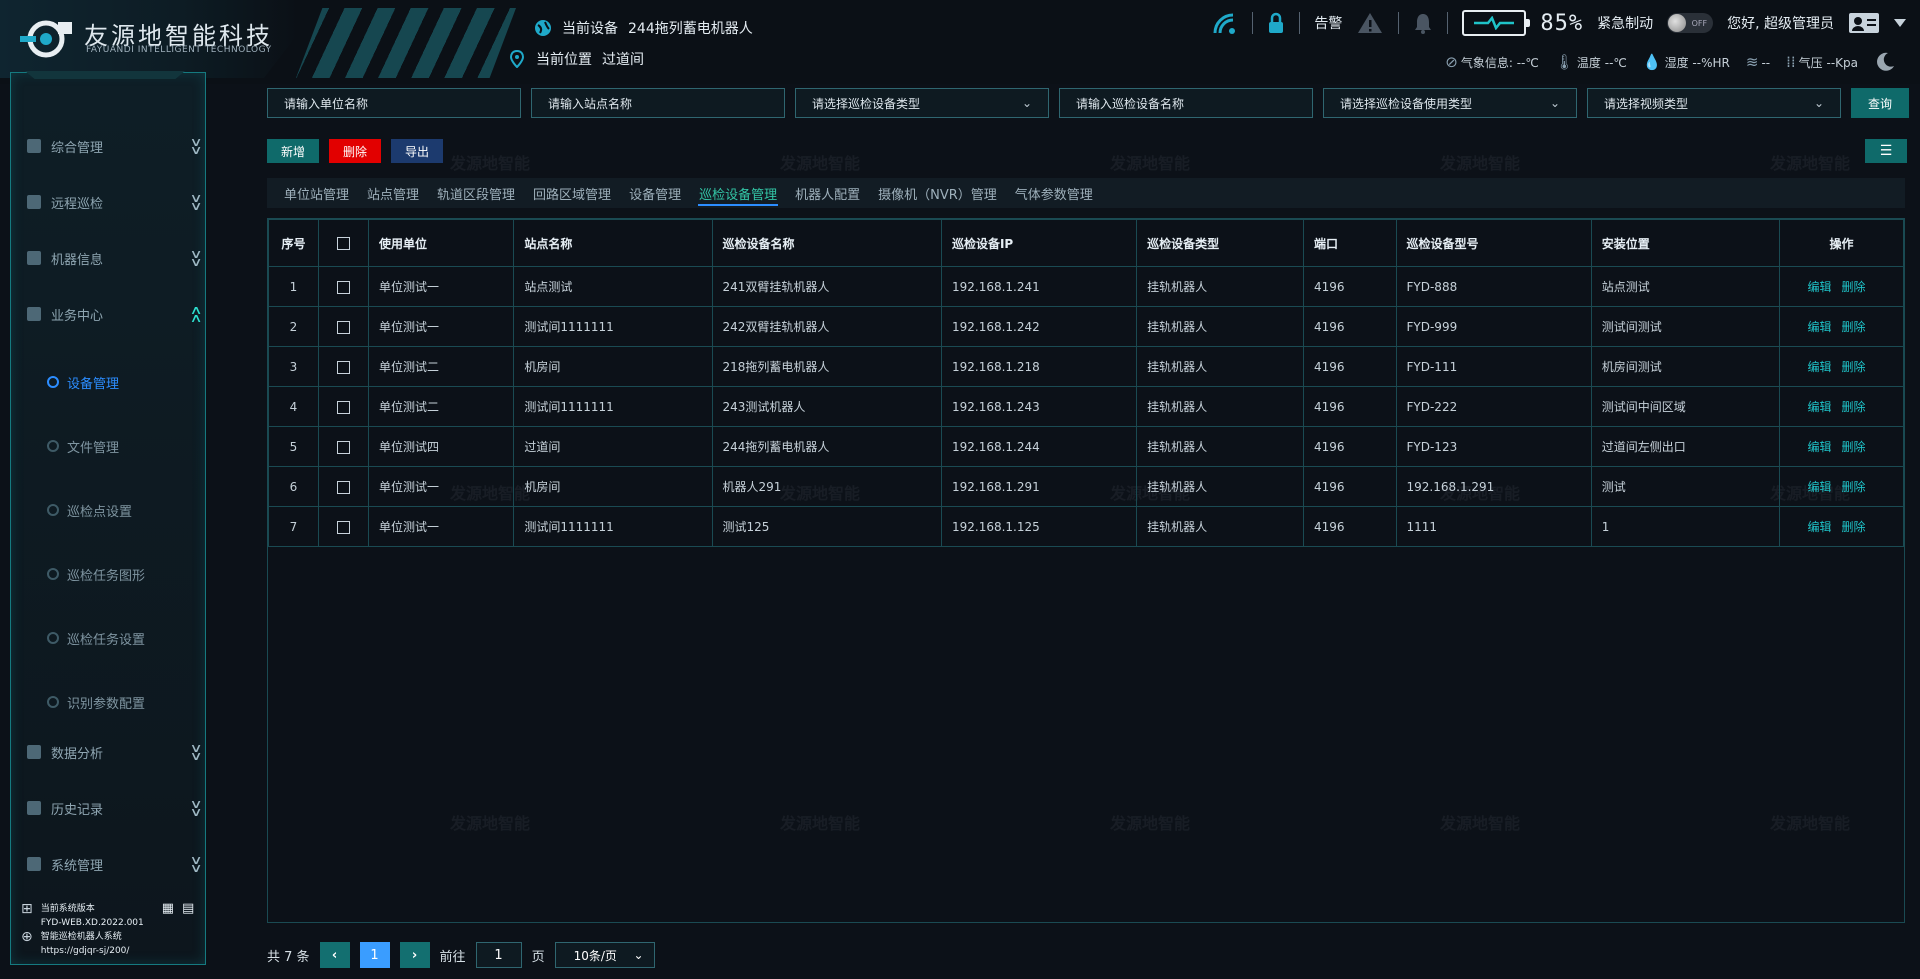 This screenshot has width=1920, height=979. I want to click on tab-4: 设备管理, so click(655, 193).